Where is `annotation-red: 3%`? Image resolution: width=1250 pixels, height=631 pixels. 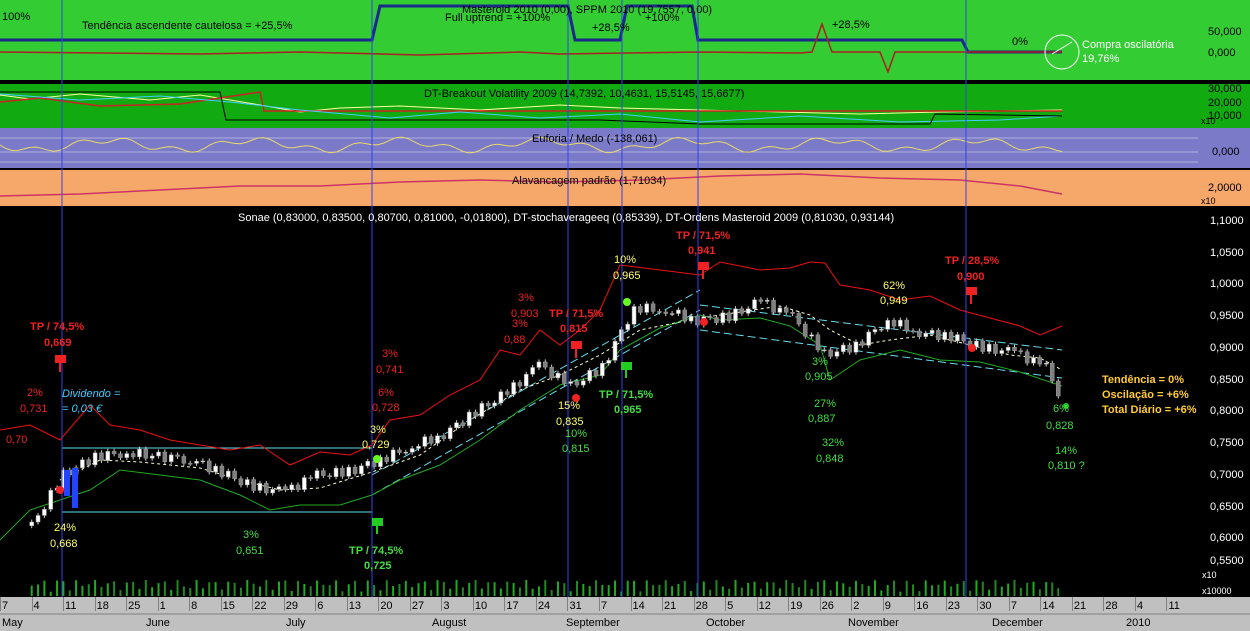
annotation-red: 3% is located at coordinates (520, 324).